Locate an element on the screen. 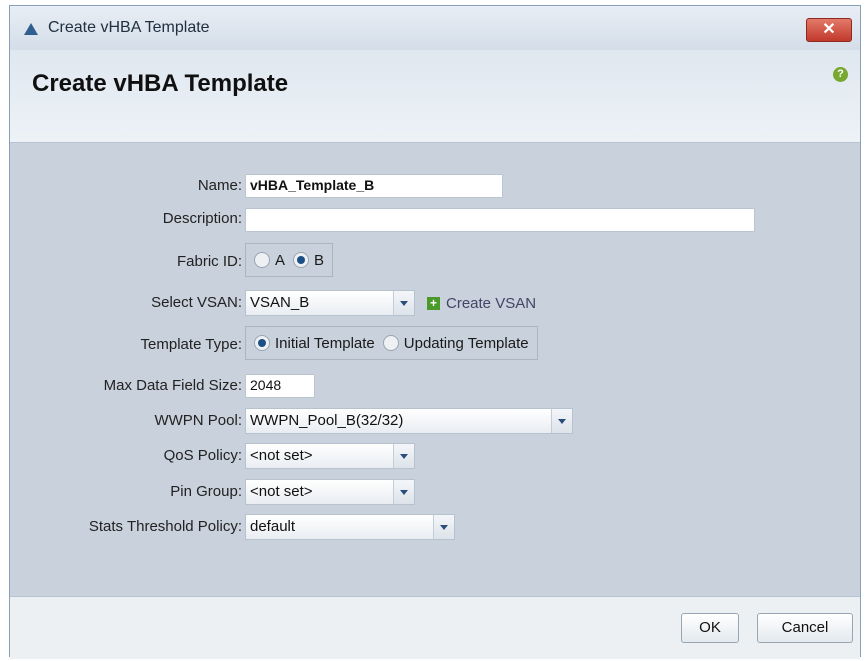 This screenshot has height=661, width=865. stats-threshold-policy-value: default is located at coordinates (273, 526).